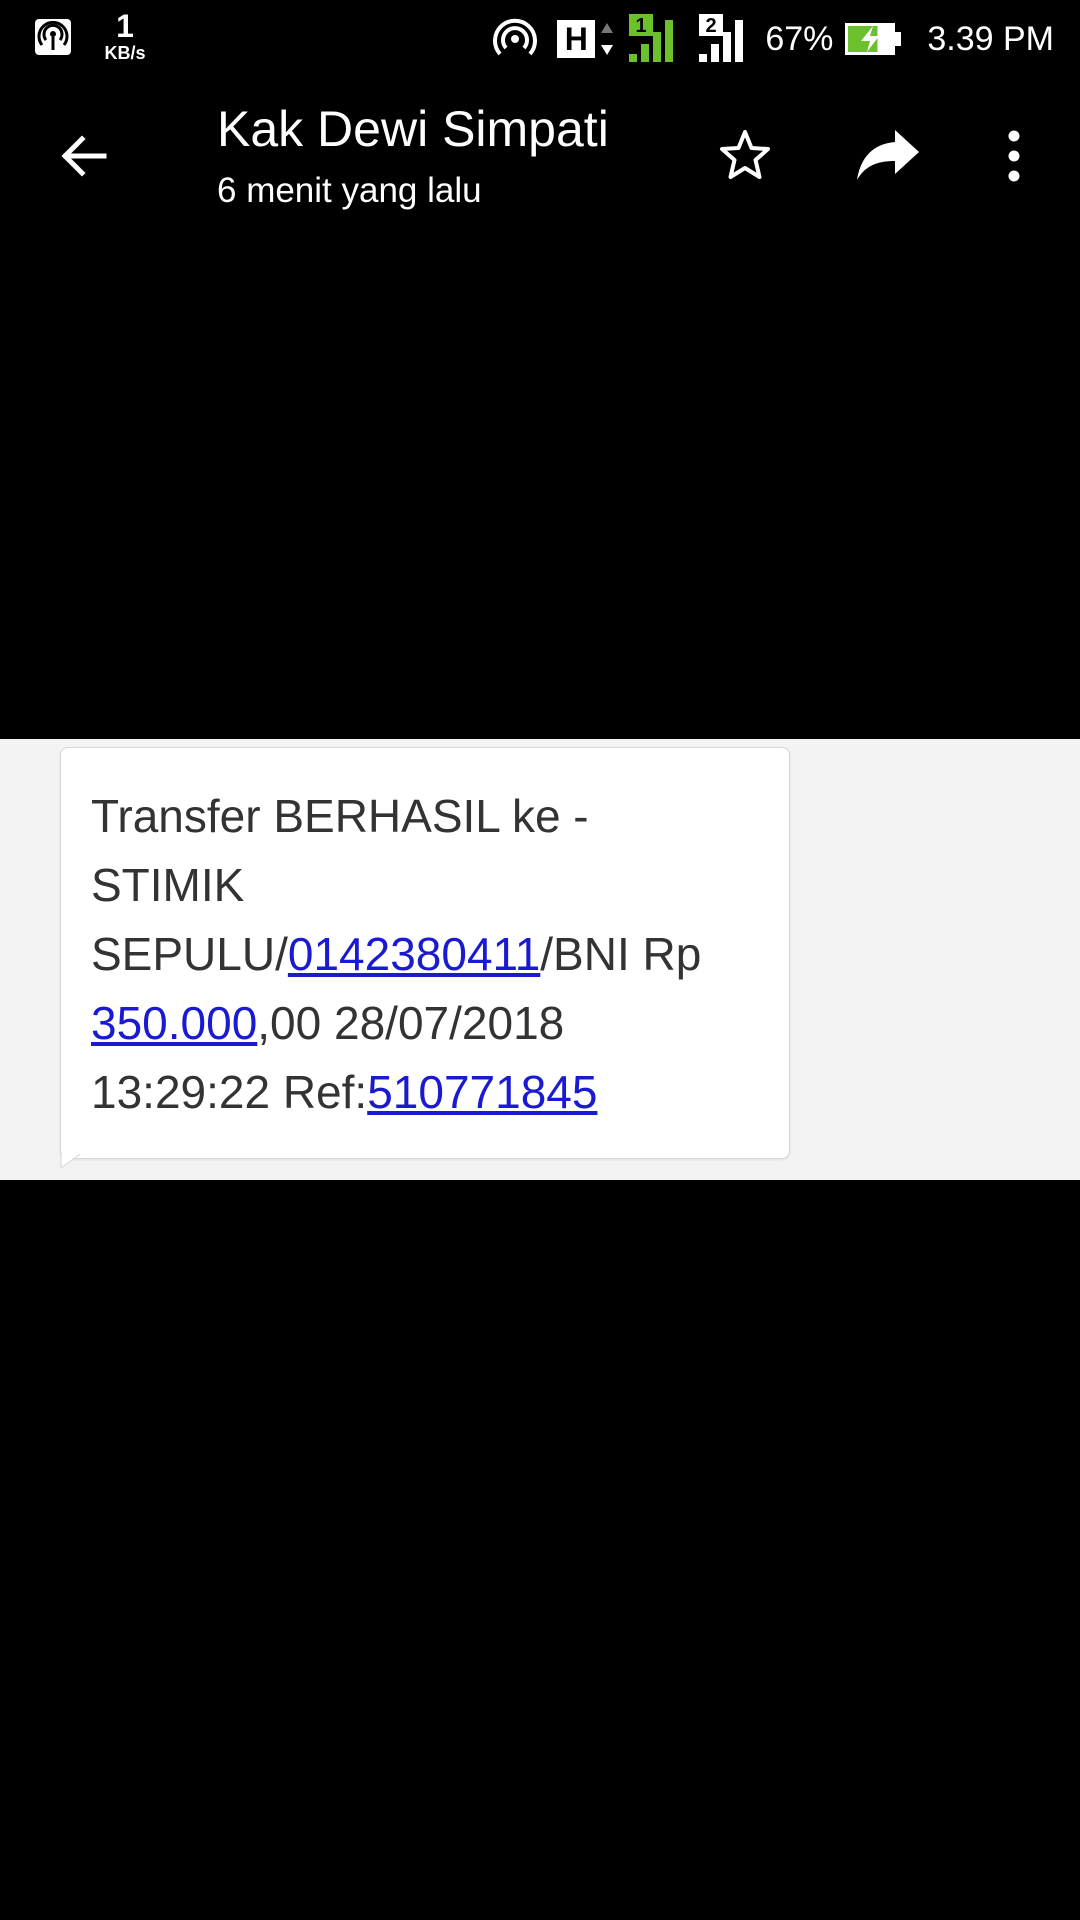  Describe the element at coordinates (621, 954) in the screenshot. I see `message-line-3-suffix: /BNI Rp` at that location.